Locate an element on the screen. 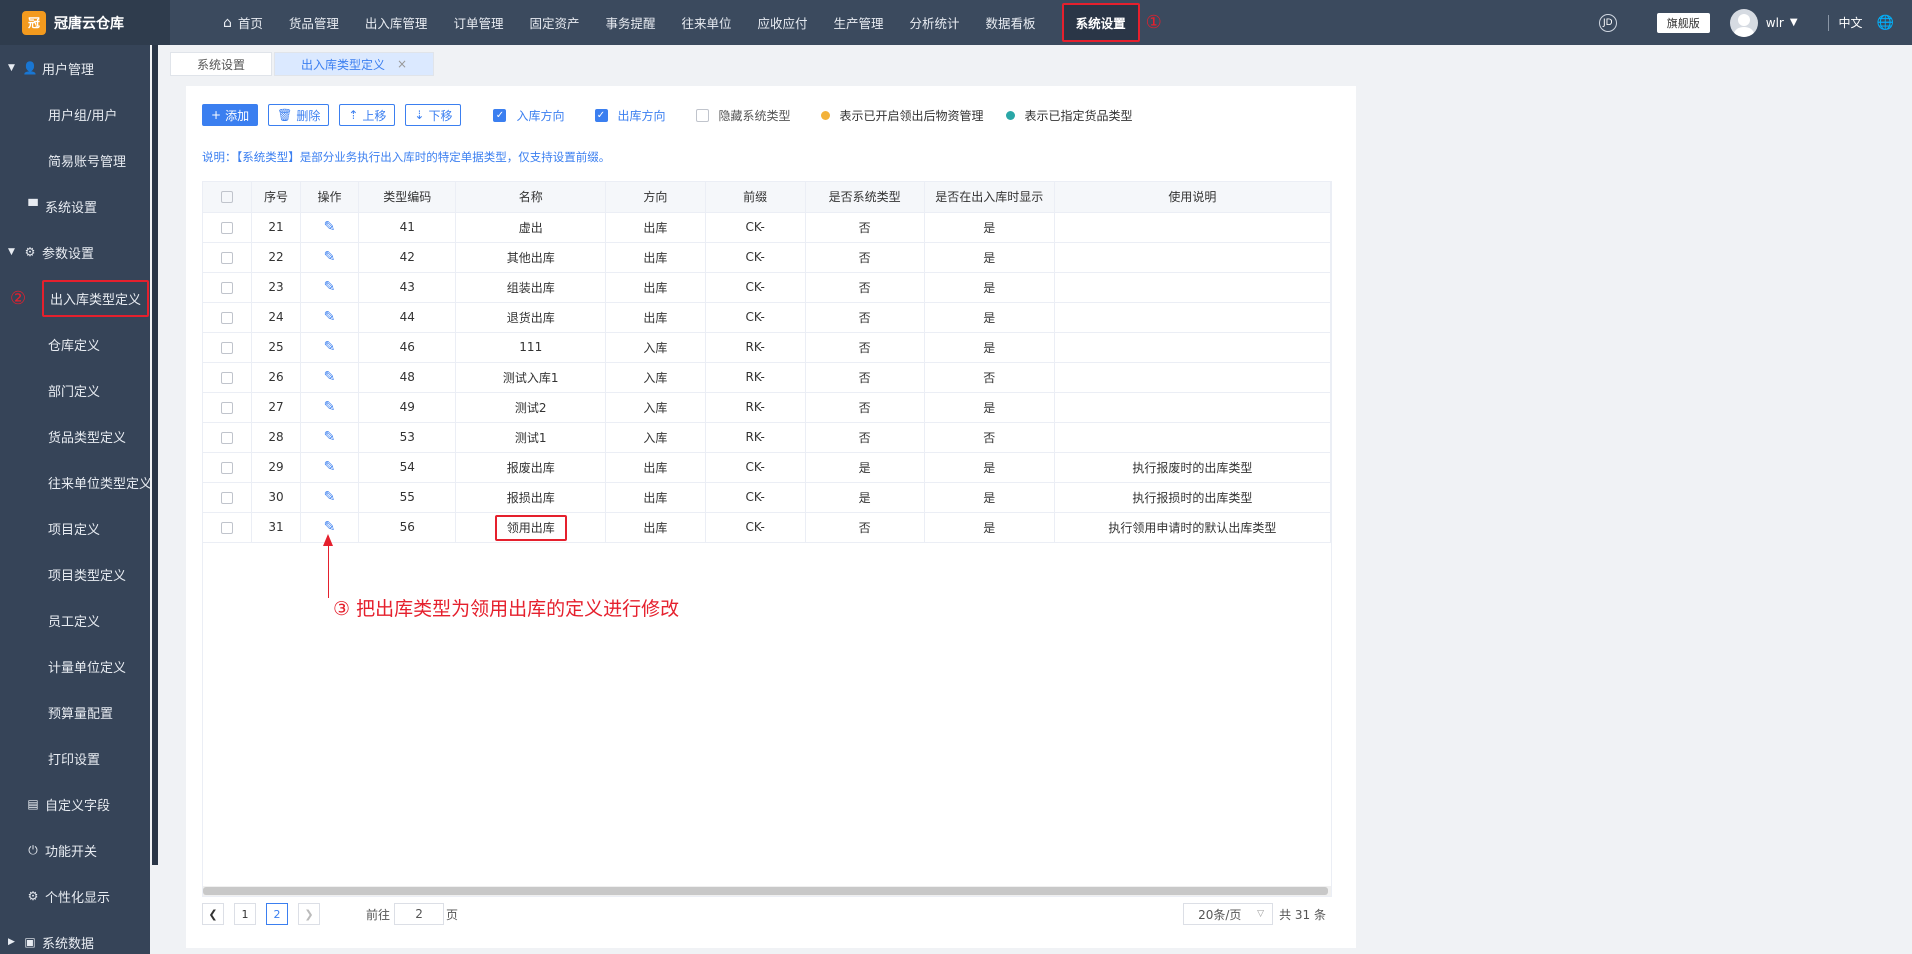 This screenshot has width=1912, height=954. sidebar-item-sub-4: 项目定义 is located at coordinates (80, 528).